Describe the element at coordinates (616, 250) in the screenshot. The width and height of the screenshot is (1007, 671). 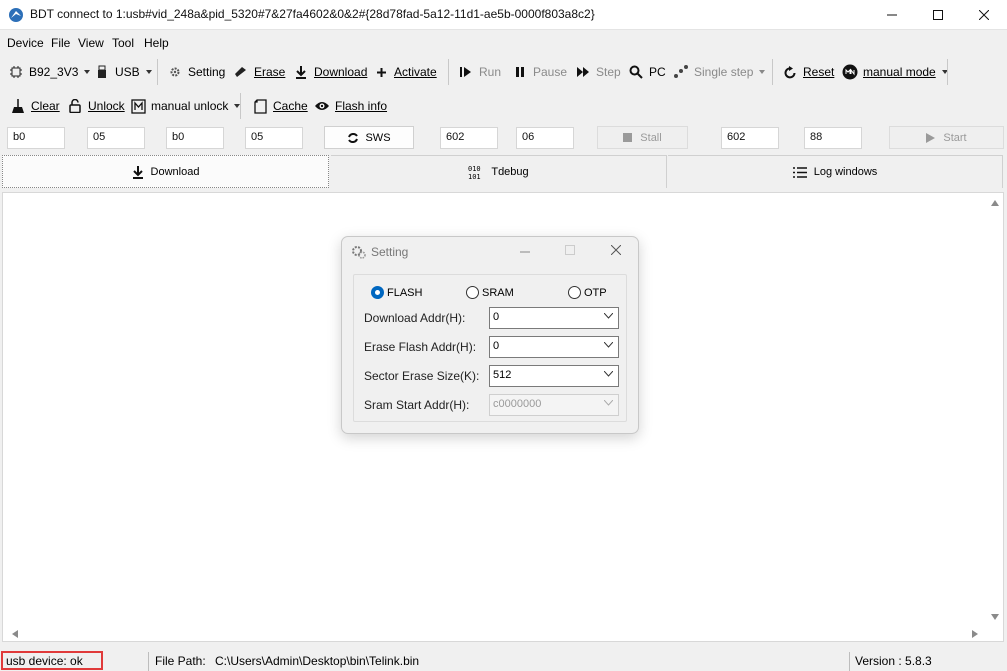
I see `dialog-close-icon` at that location.